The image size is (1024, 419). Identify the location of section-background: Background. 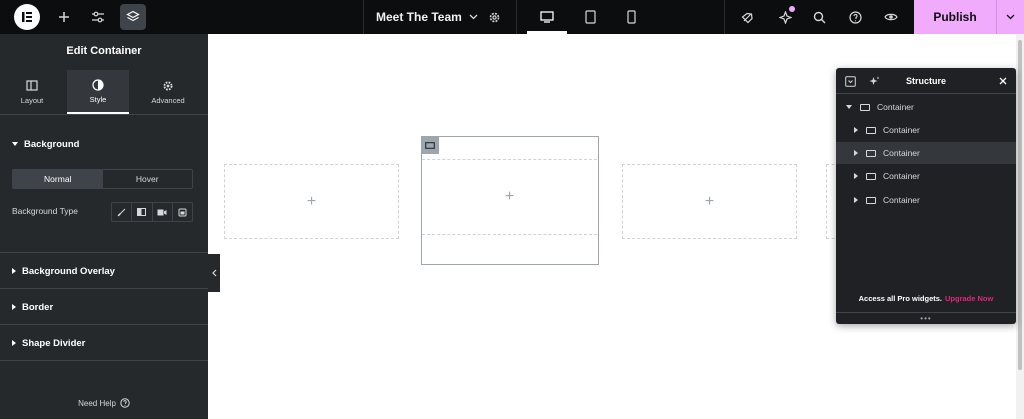
(45, 144).